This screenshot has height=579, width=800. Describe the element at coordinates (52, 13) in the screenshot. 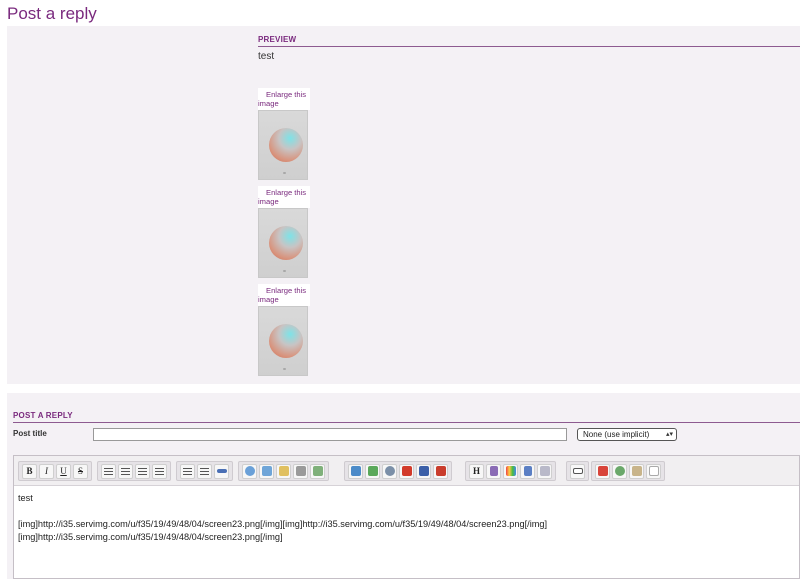

I see `page-title: Post a reply` at that location.